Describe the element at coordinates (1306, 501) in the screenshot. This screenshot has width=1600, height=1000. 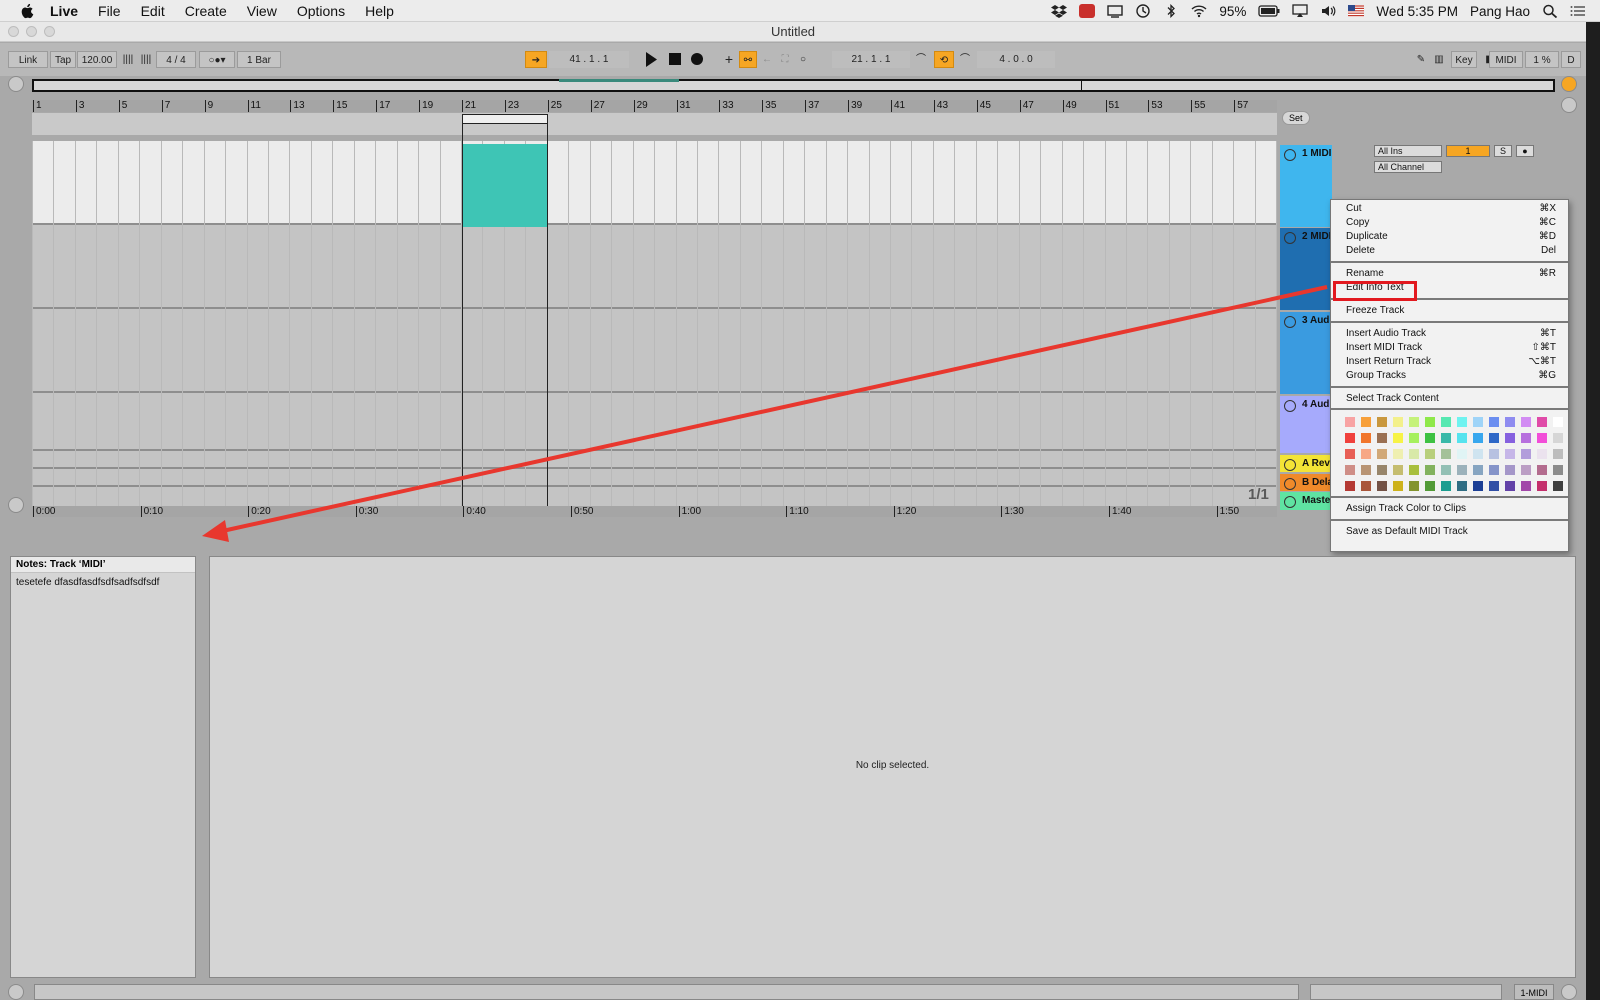
I see `track-header: Master` at that location.